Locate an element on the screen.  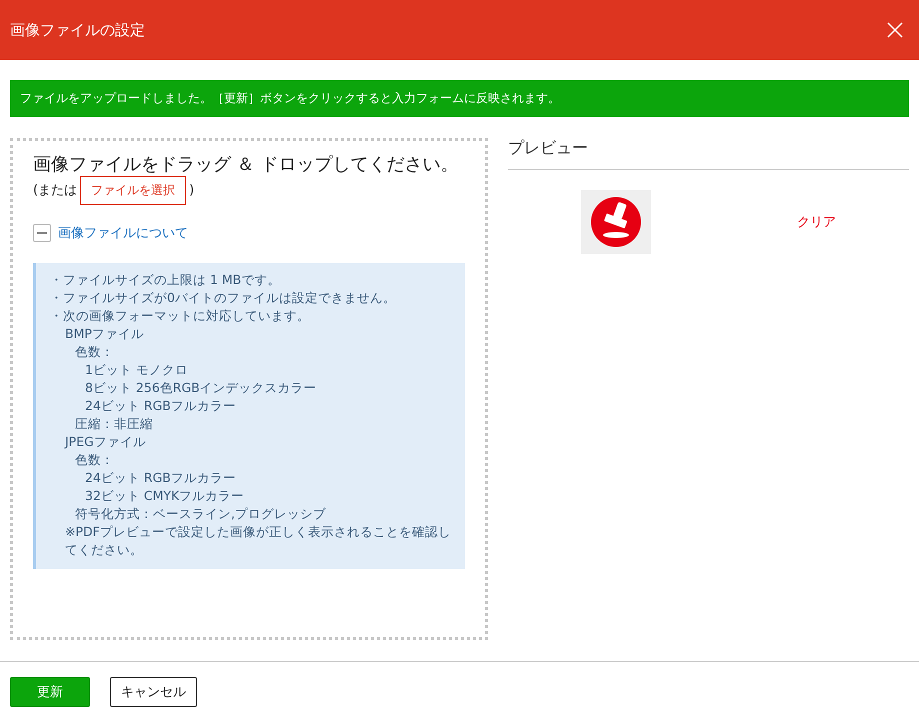
notice-text: ファイルをアップロードしました。［更新］ボタンをクリックすると入力フォームに反映されます。 is located at coordinates (290, 98).